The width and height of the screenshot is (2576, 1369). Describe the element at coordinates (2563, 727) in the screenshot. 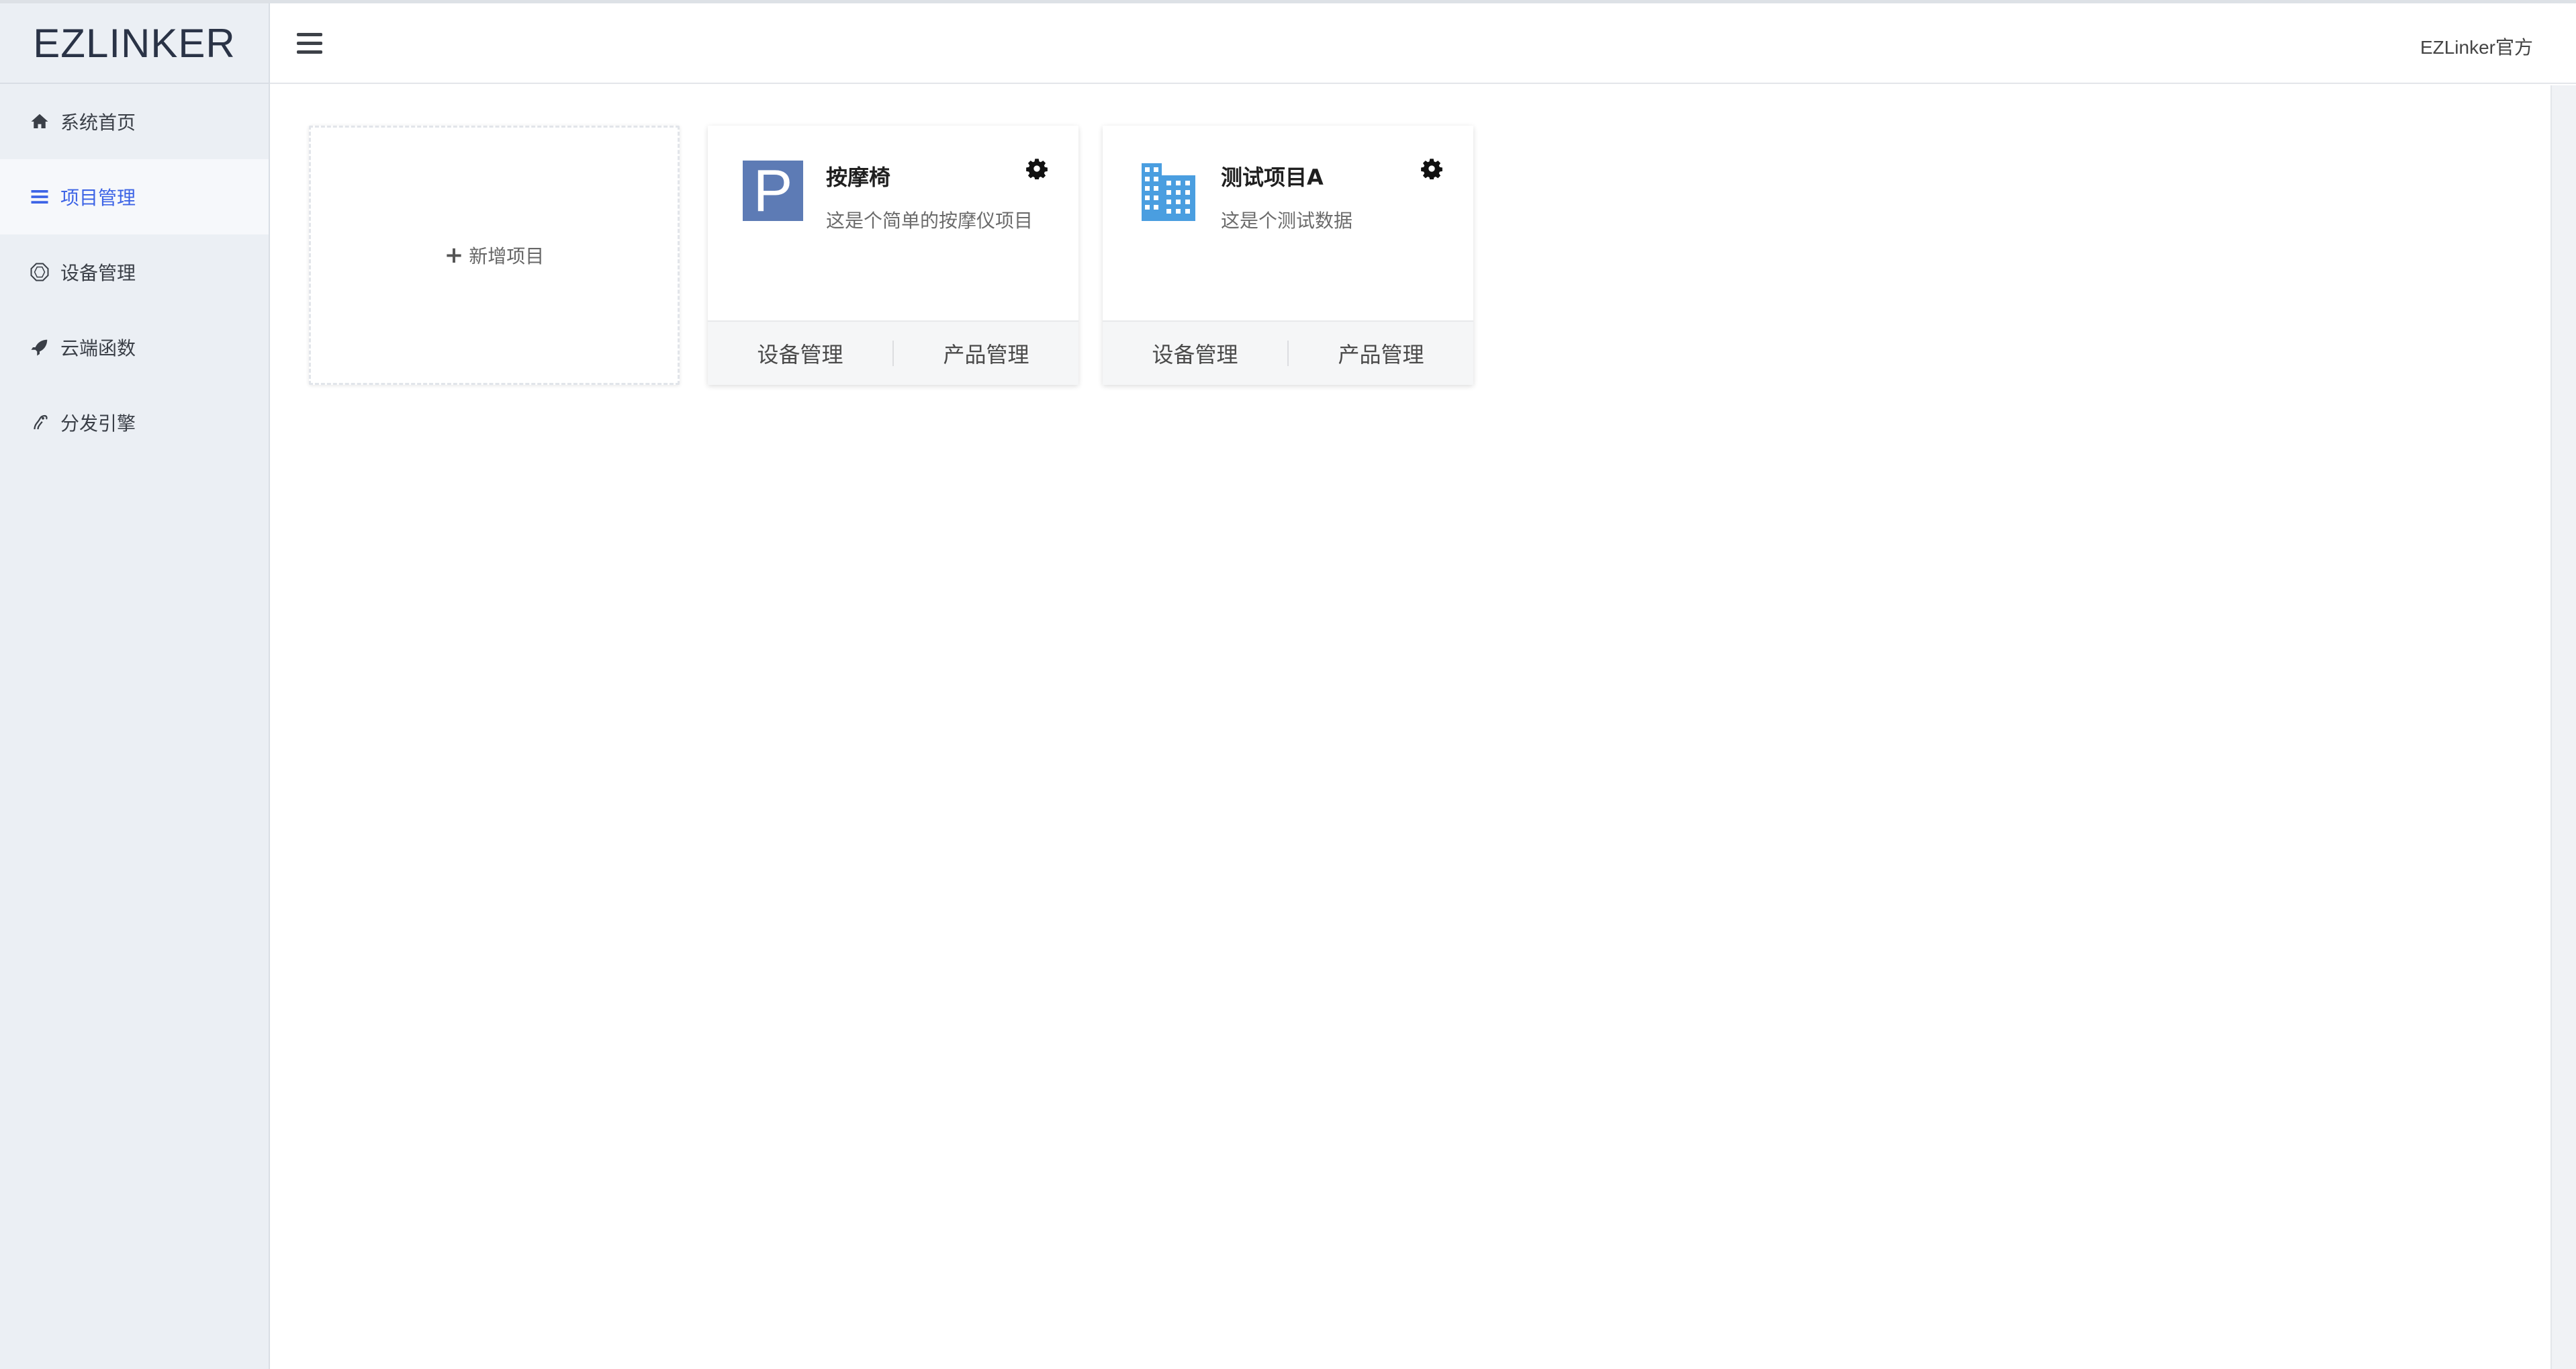

I see `vertical-scrollbar` at that location.